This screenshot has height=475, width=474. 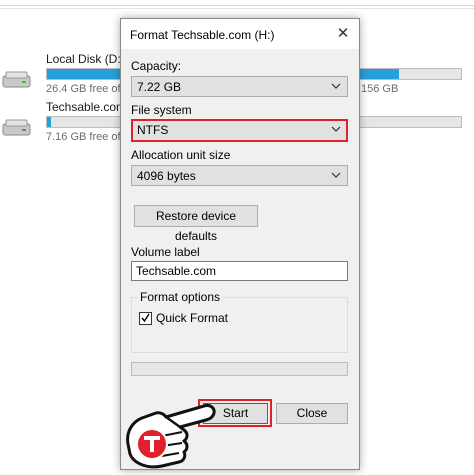 I want to click on checkmark-icon, so click(x=145, y=318).